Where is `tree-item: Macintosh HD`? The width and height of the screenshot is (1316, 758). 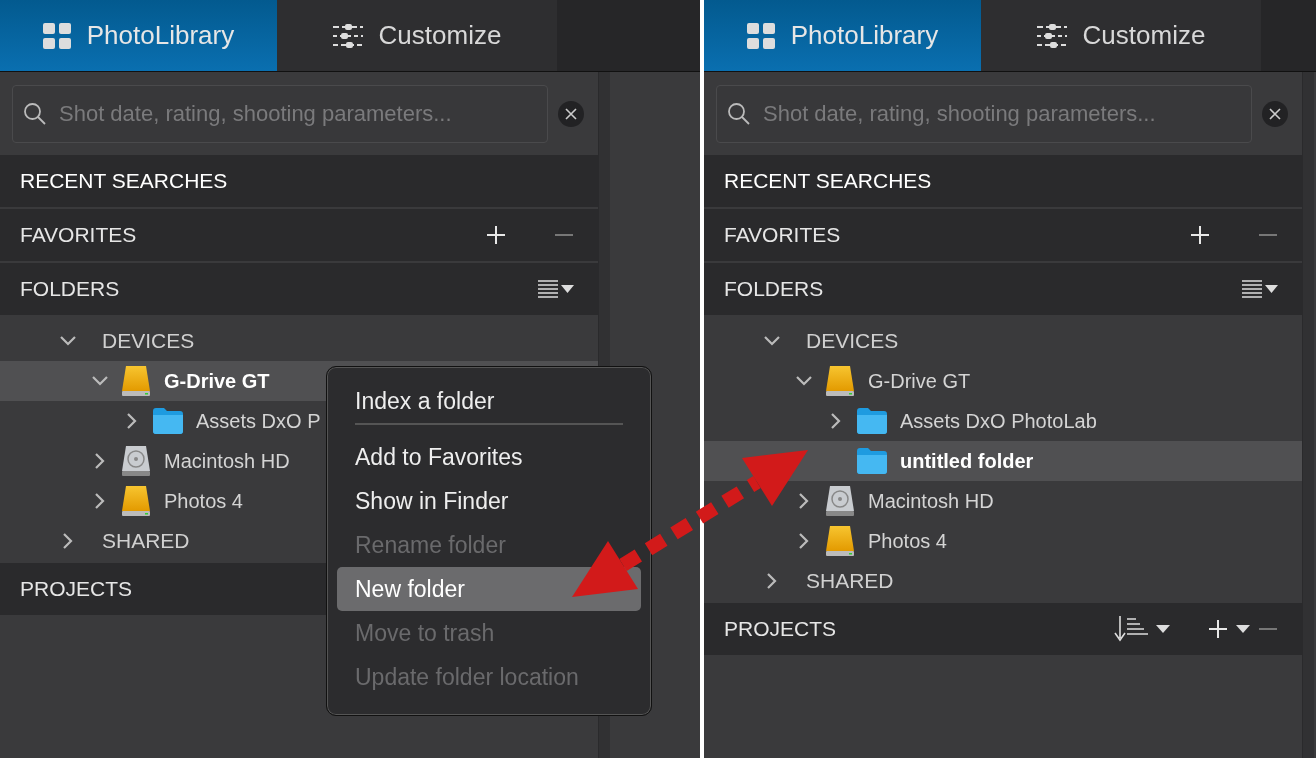 tree-item: Macintosh HD is located at coordinates (1003, 501).